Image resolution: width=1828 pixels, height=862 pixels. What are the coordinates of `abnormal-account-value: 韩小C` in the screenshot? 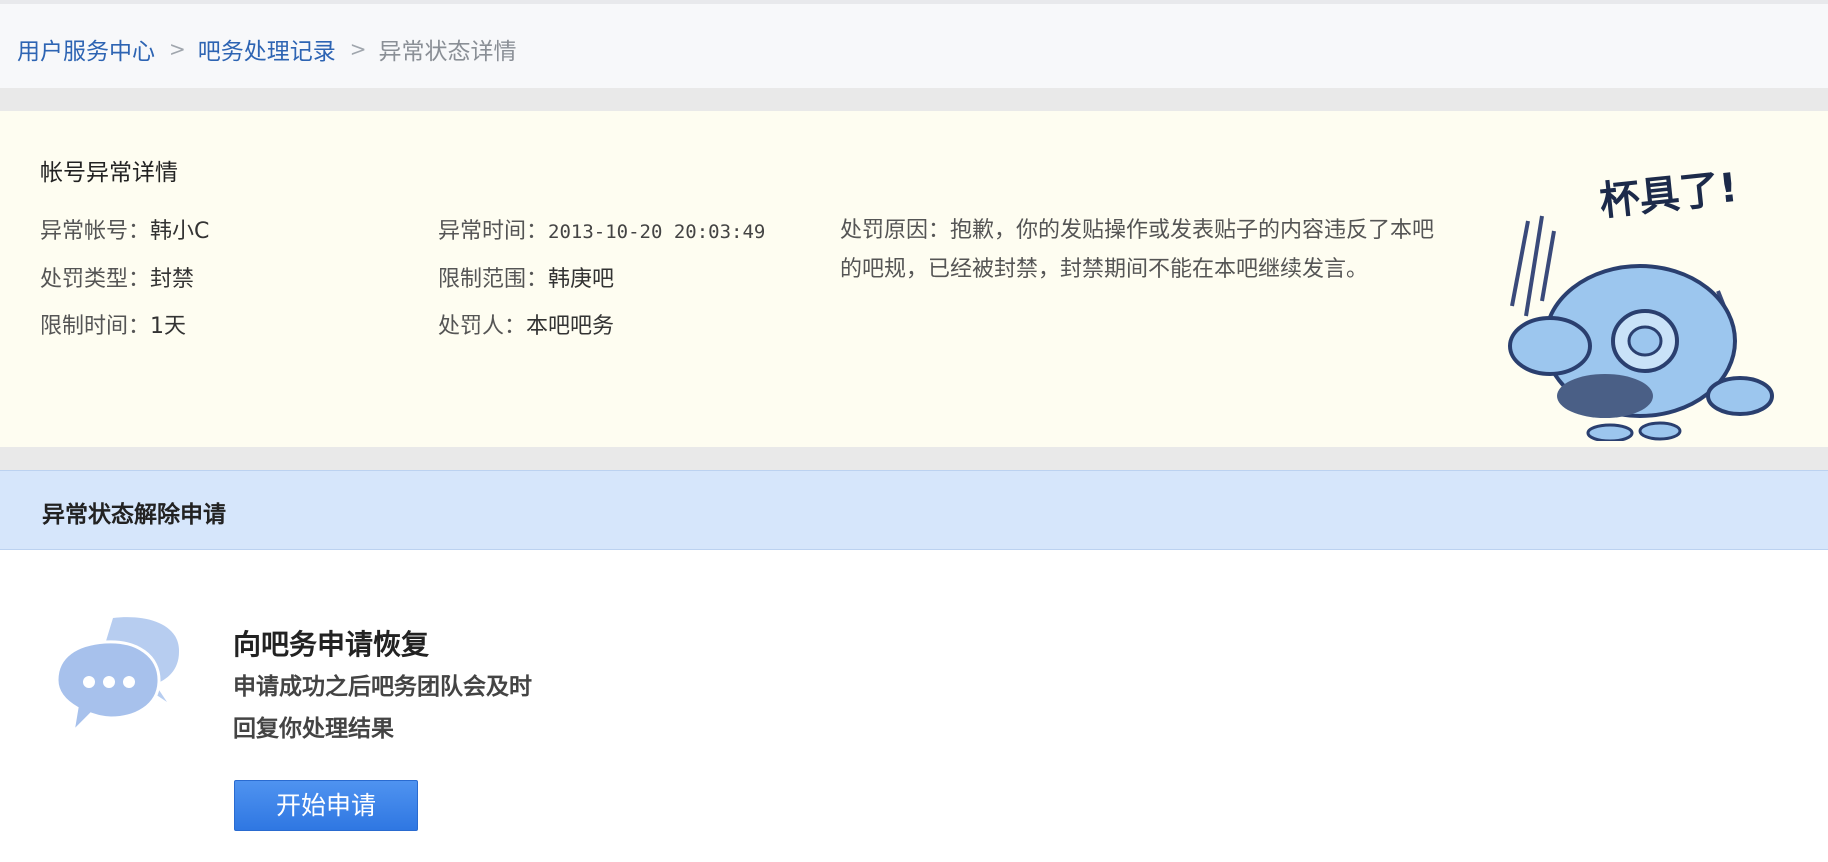 It's located at (180, 231).